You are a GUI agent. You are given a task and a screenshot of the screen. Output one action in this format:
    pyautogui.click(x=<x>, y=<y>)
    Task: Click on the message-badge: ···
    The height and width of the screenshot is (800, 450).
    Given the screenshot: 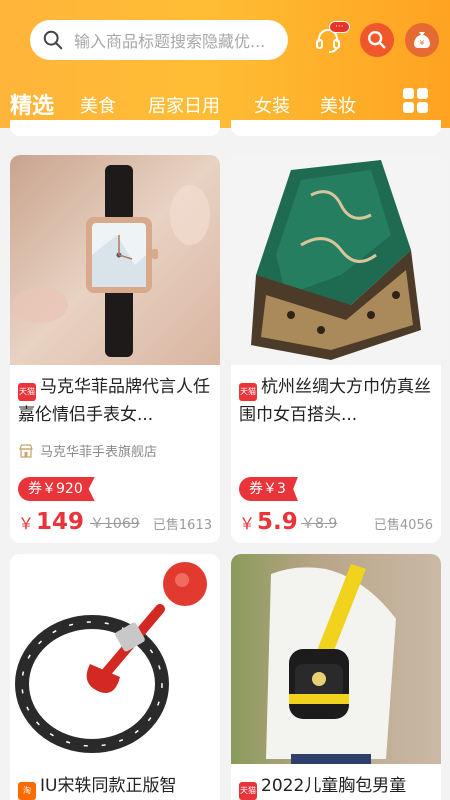 What is the action you would take?
    pyautogui.click(x=339, y=27)
    